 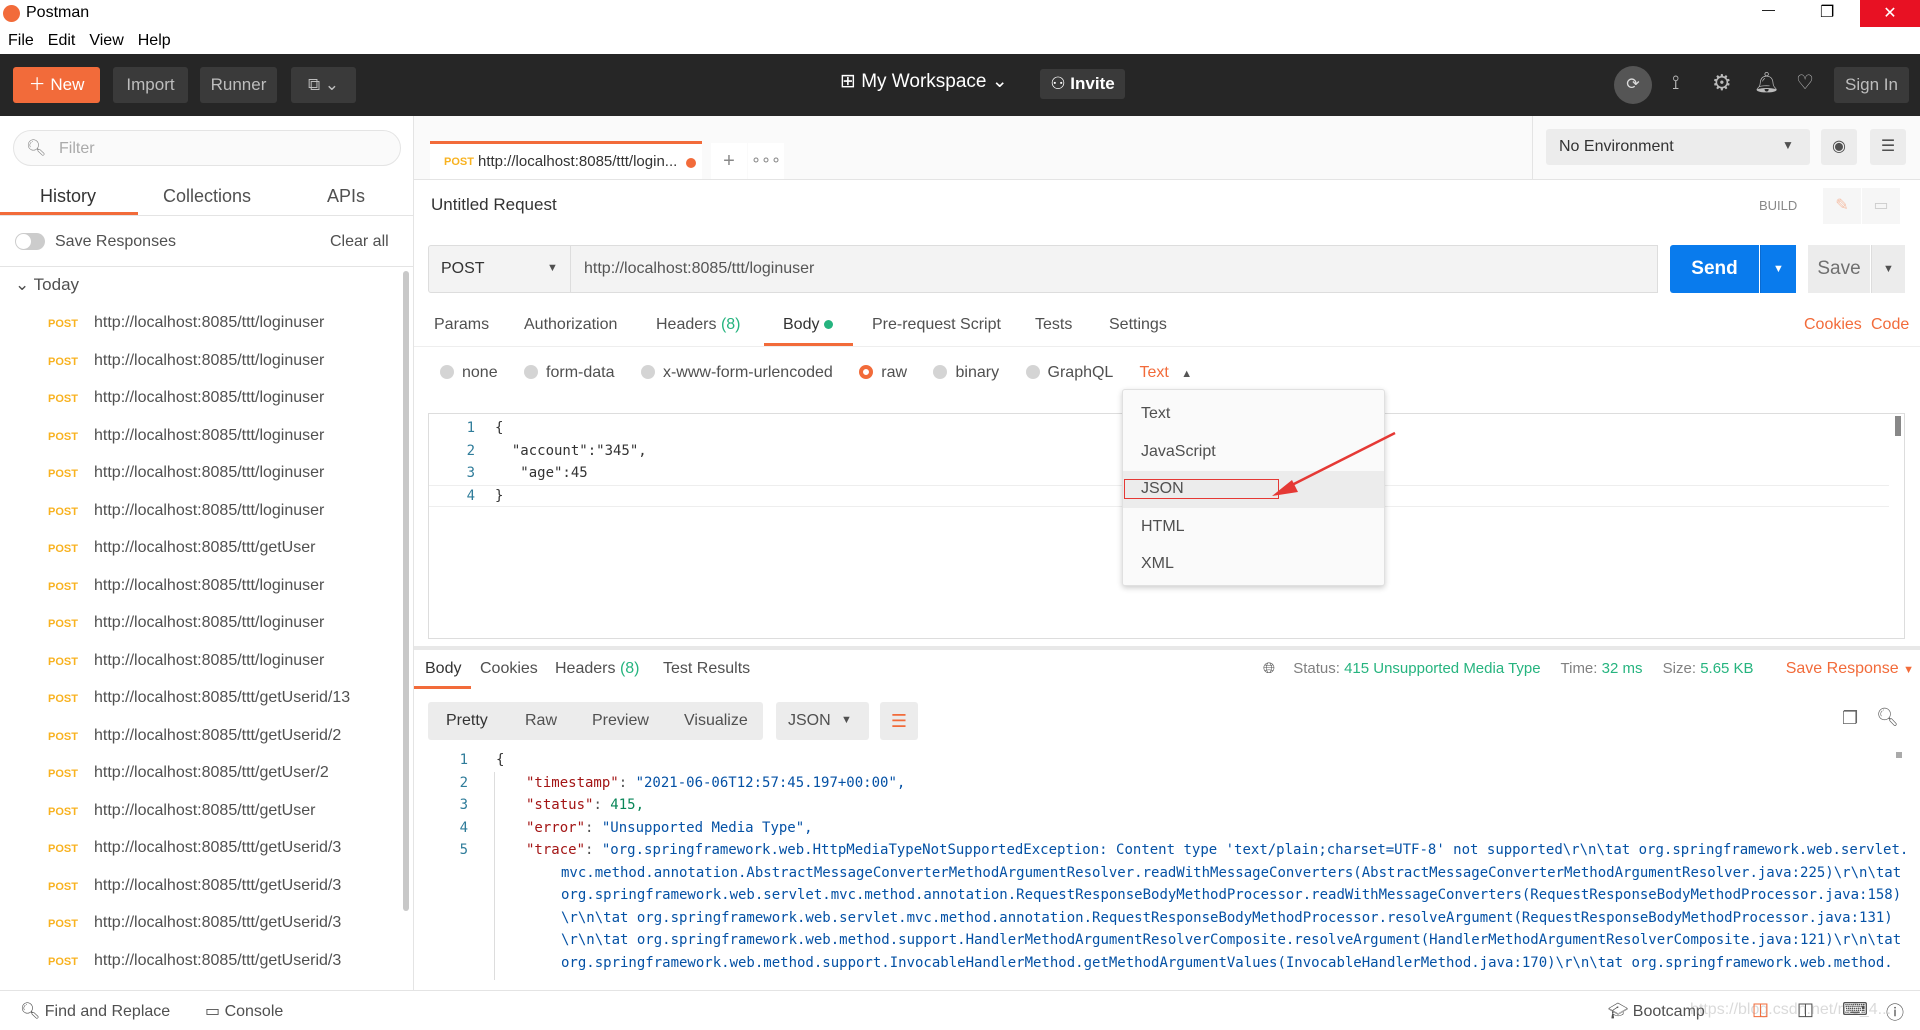 What do you see at coordinates (443, 669) in the screenshot?
I see `response-tab-body: Body` at bounding box center [443, 669].